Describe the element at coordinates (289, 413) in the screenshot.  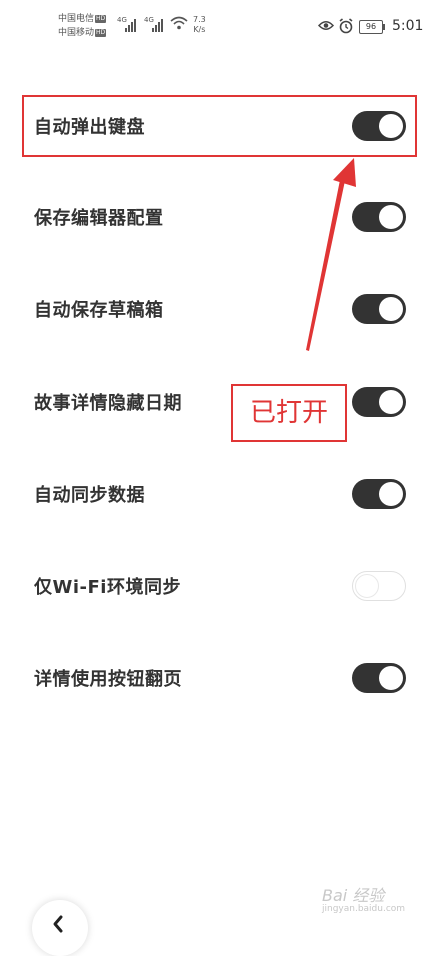
I see `annotation-callout: 已打开` at that location.